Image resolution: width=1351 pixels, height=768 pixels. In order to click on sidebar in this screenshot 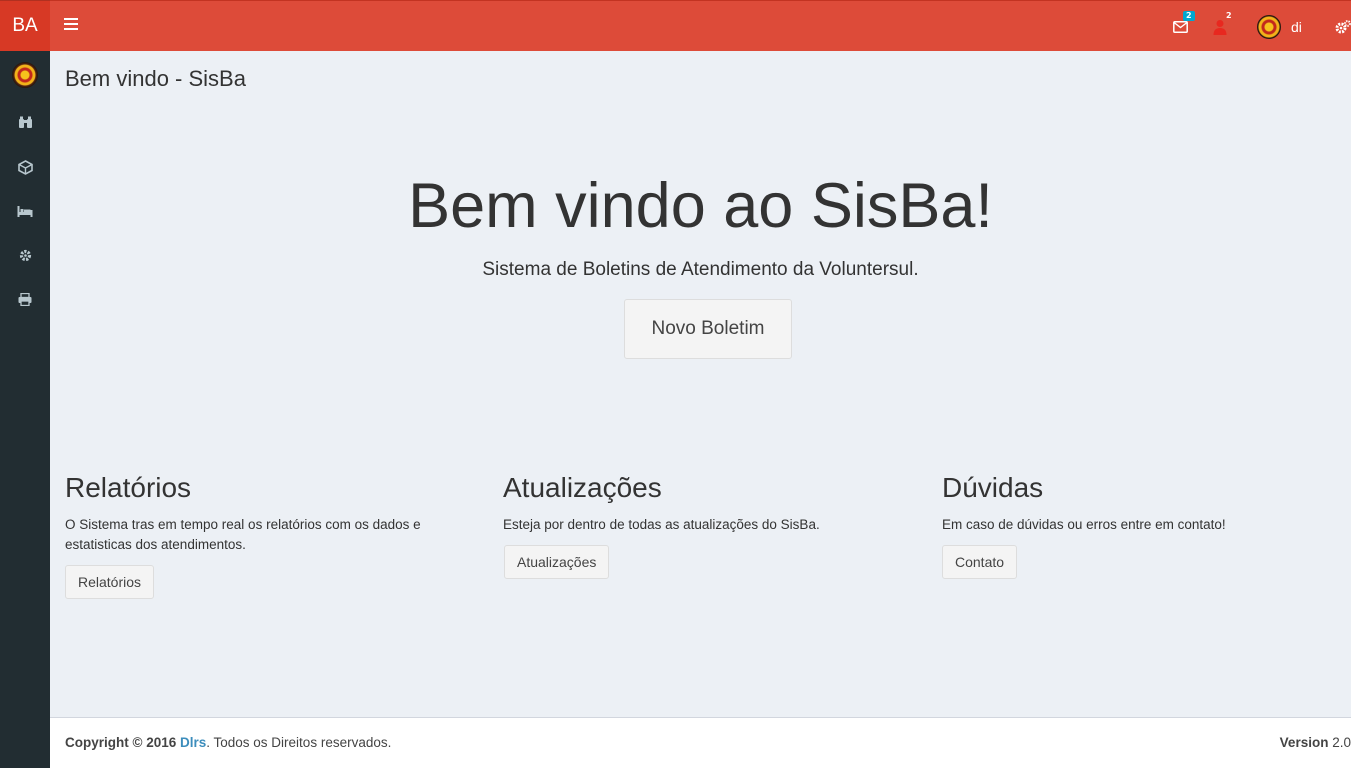, I will do `click(25, 409)`.